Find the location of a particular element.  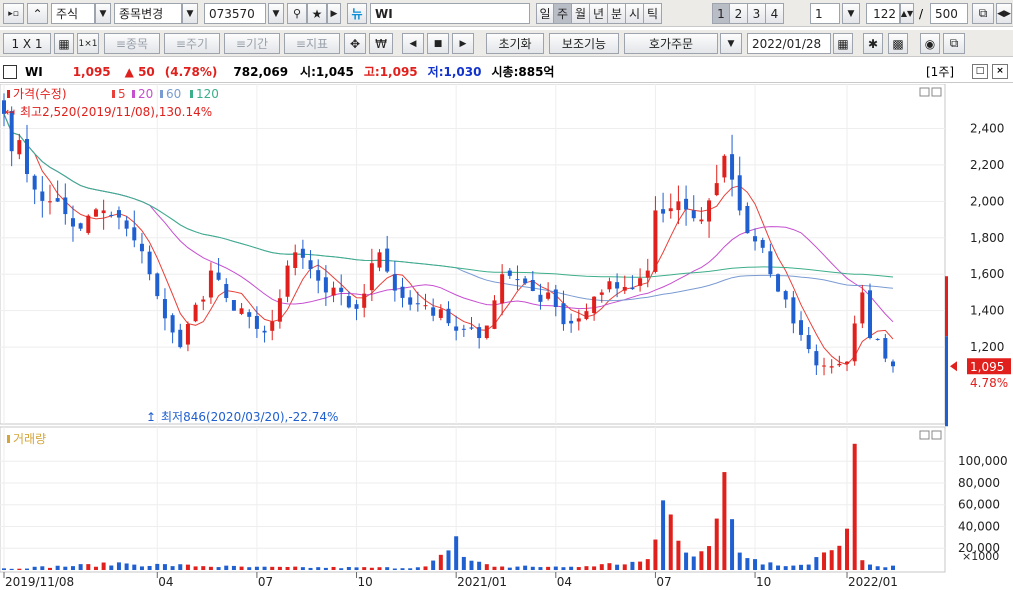

close-button: × is located at coordinates (1000, 71).